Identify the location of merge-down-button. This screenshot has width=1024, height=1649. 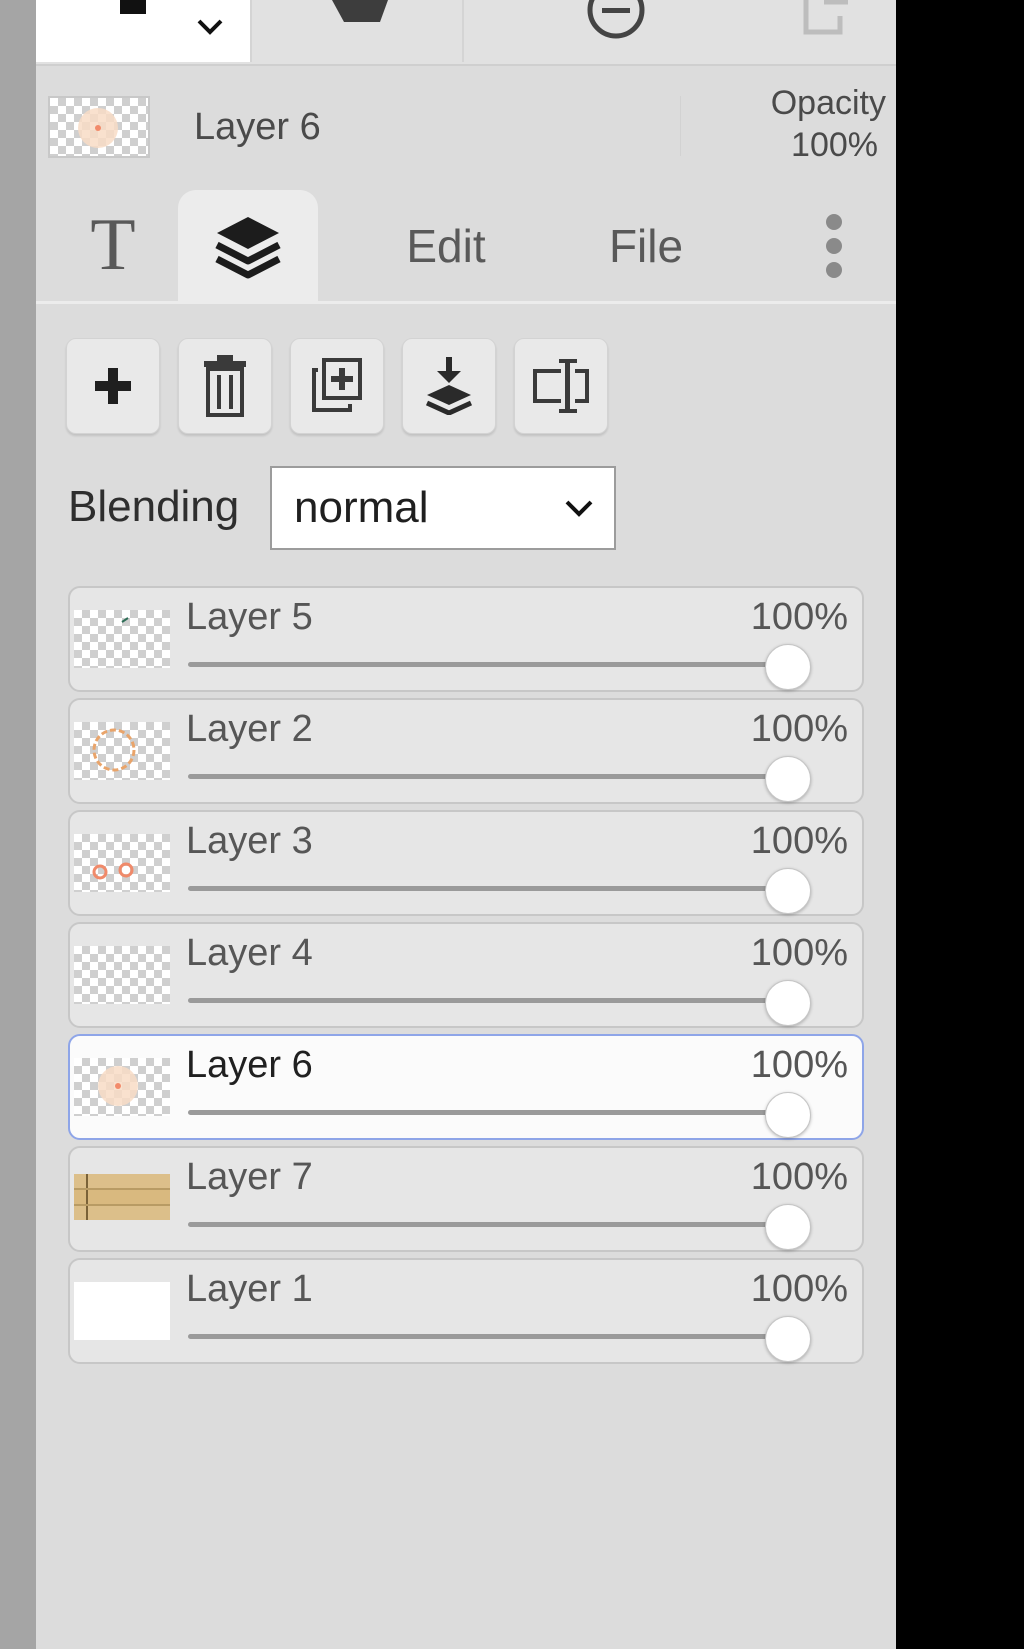
(449, 386).